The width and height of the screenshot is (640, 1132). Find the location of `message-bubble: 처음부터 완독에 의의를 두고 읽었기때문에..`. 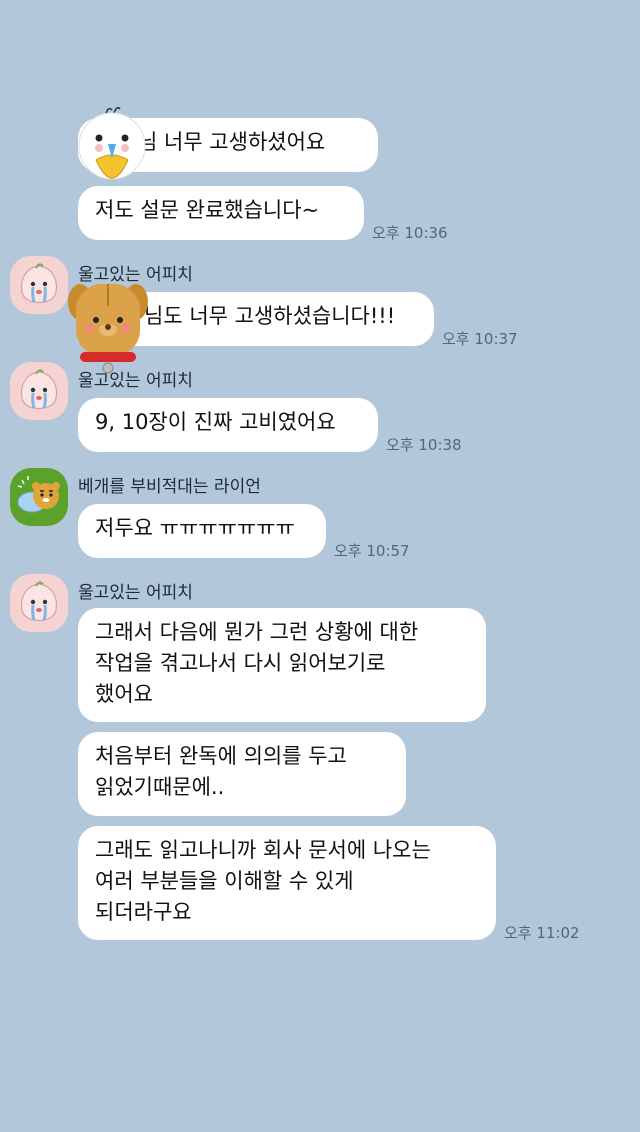

message-bubble: 처음부터 완독에 의의를 두고 읽었기때문에.. is located at coordinates (242, 774).